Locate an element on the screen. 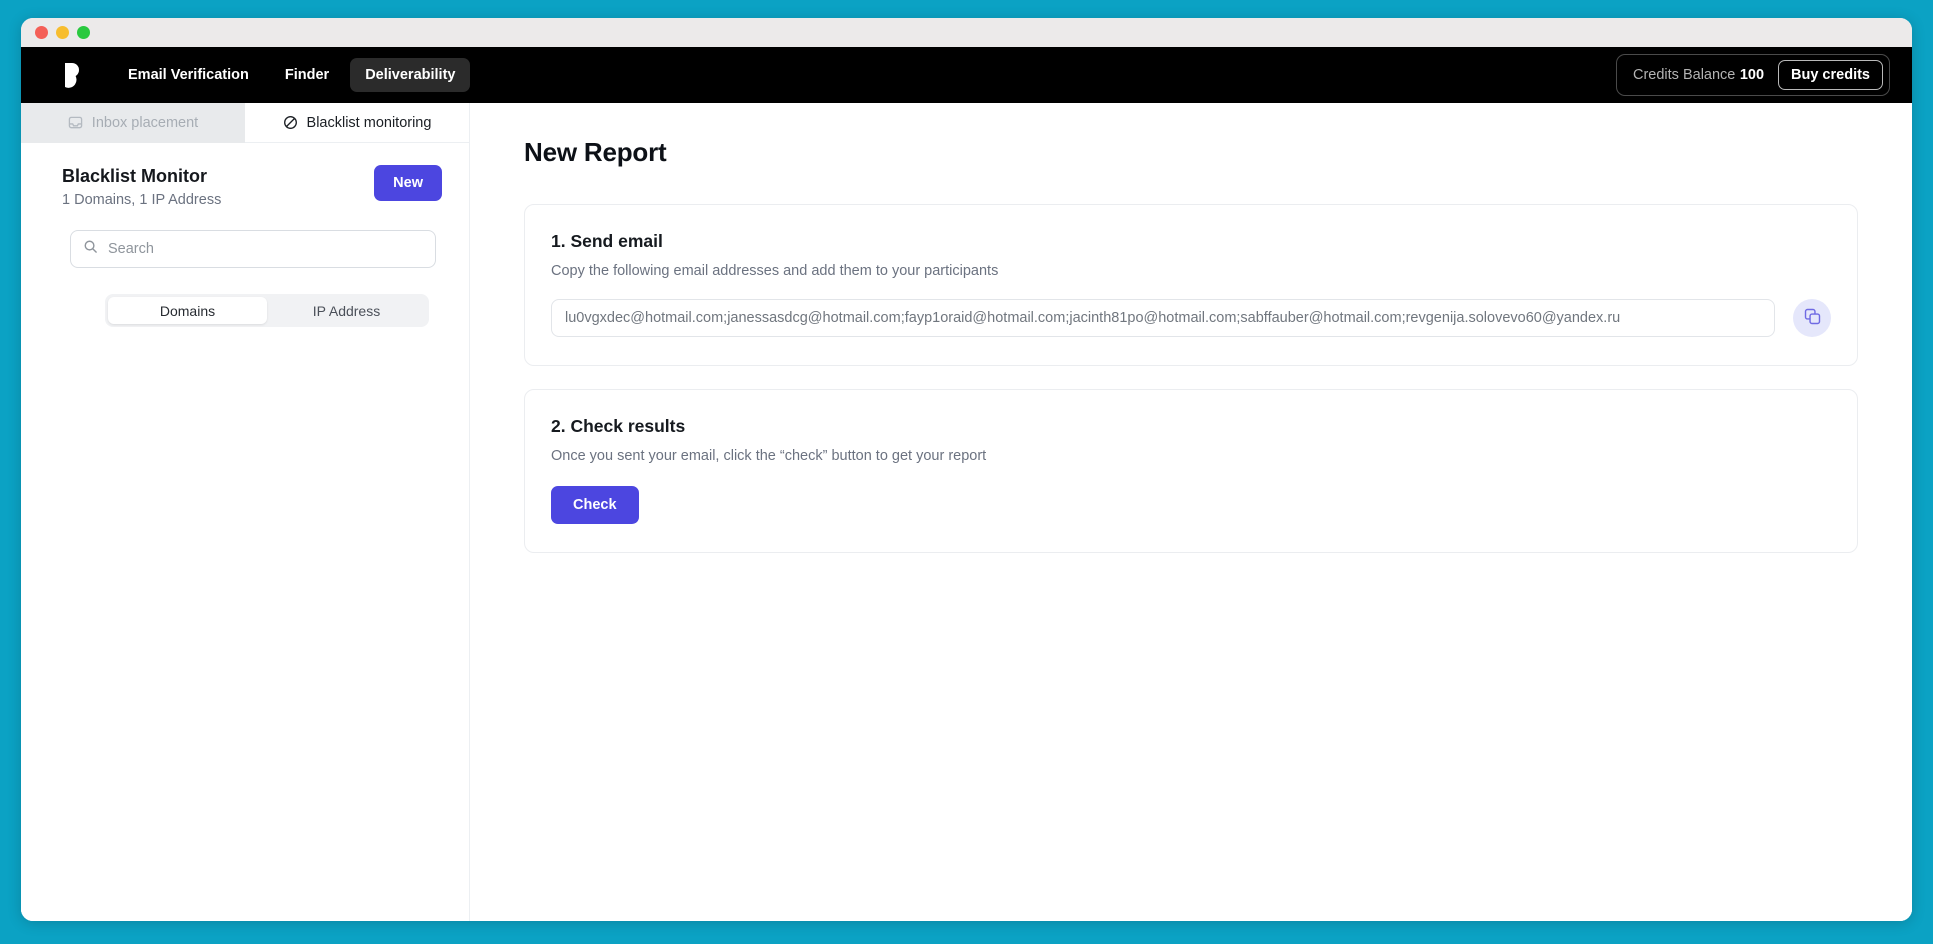 Image resolution: width=1933 pixels, height=944 pixels. nav-link-email-verification: Email Verification is located at coordinates (188, 75).